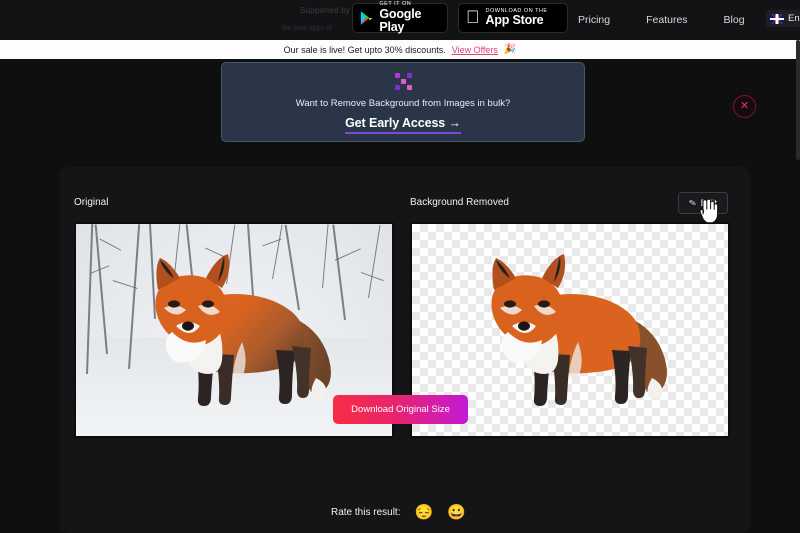 Image resolution: width=800 pixels, height=533 pixels. I want to click on download-button-label: Download Original Size, so click(400, 409).